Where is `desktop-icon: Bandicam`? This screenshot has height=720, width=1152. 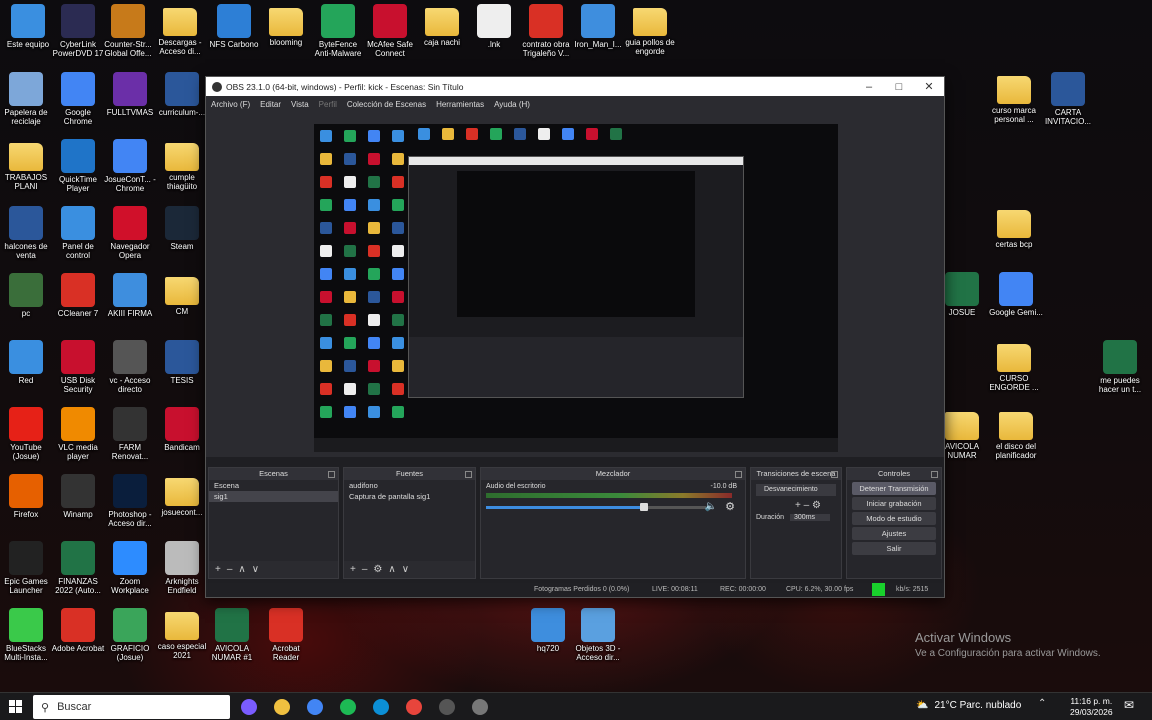 desktop-icon: Bandicam is located at coordinates (182, 429).